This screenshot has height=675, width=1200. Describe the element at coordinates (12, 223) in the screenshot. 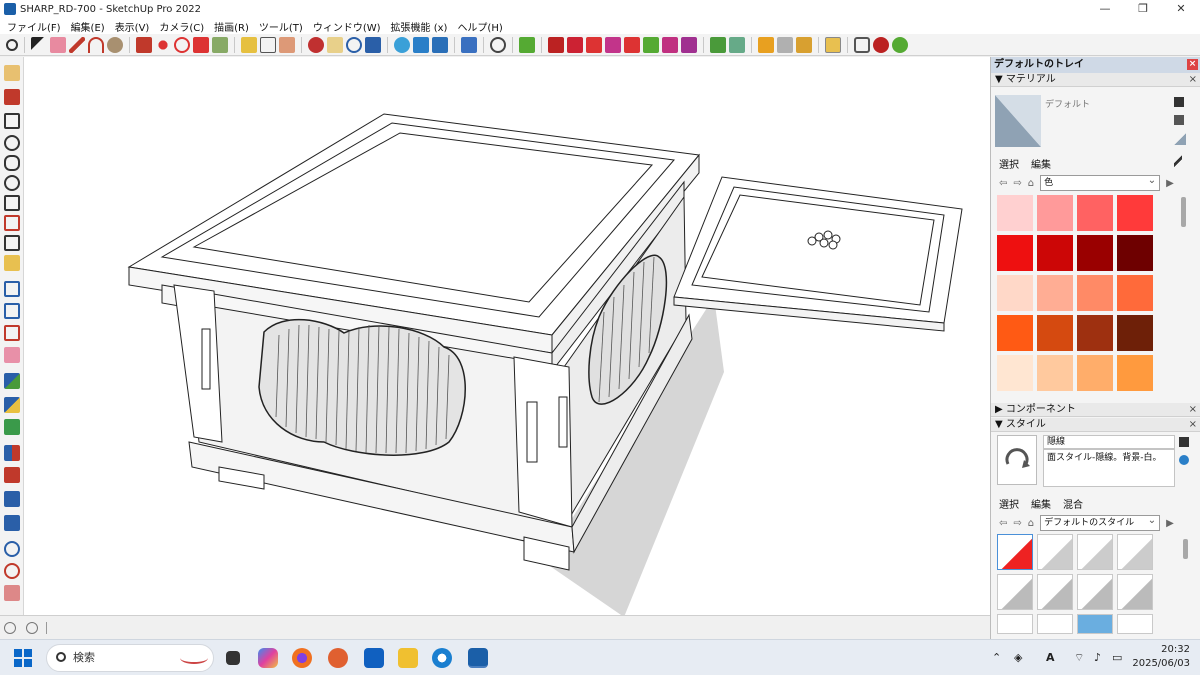

I see `follow-me-icon` at that location.